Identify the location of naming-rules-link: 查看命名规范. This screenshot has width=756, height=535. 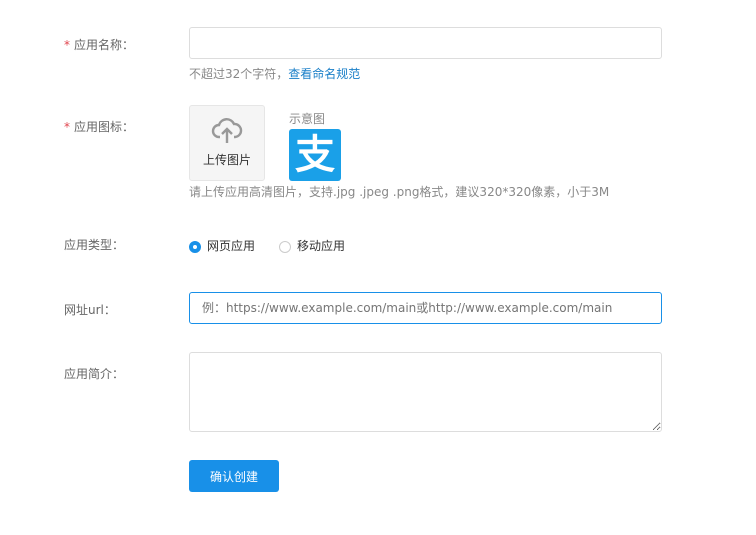
(324, 74).